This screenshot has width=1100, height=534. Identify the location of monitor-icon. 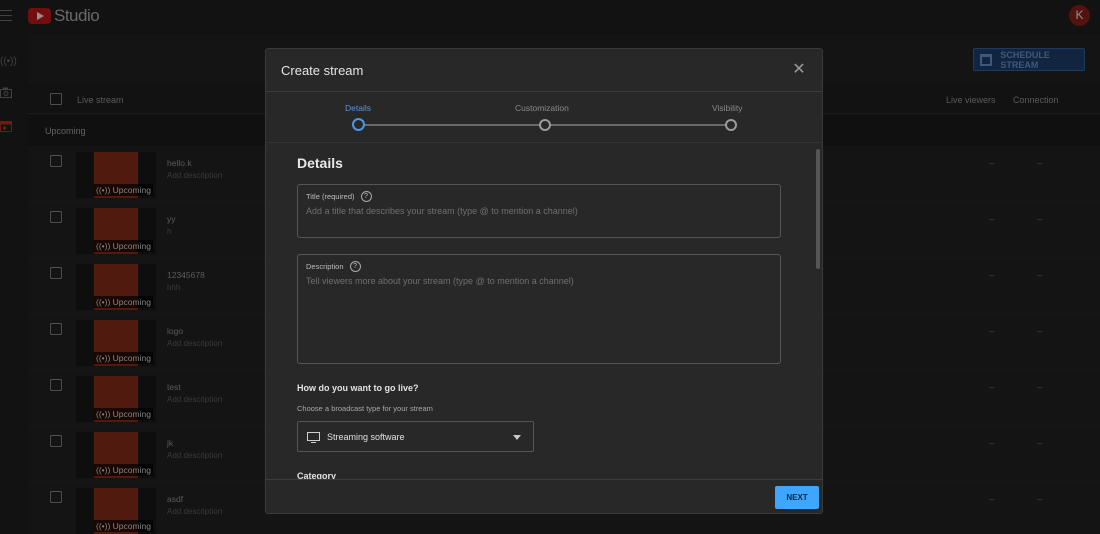
(313, 437).